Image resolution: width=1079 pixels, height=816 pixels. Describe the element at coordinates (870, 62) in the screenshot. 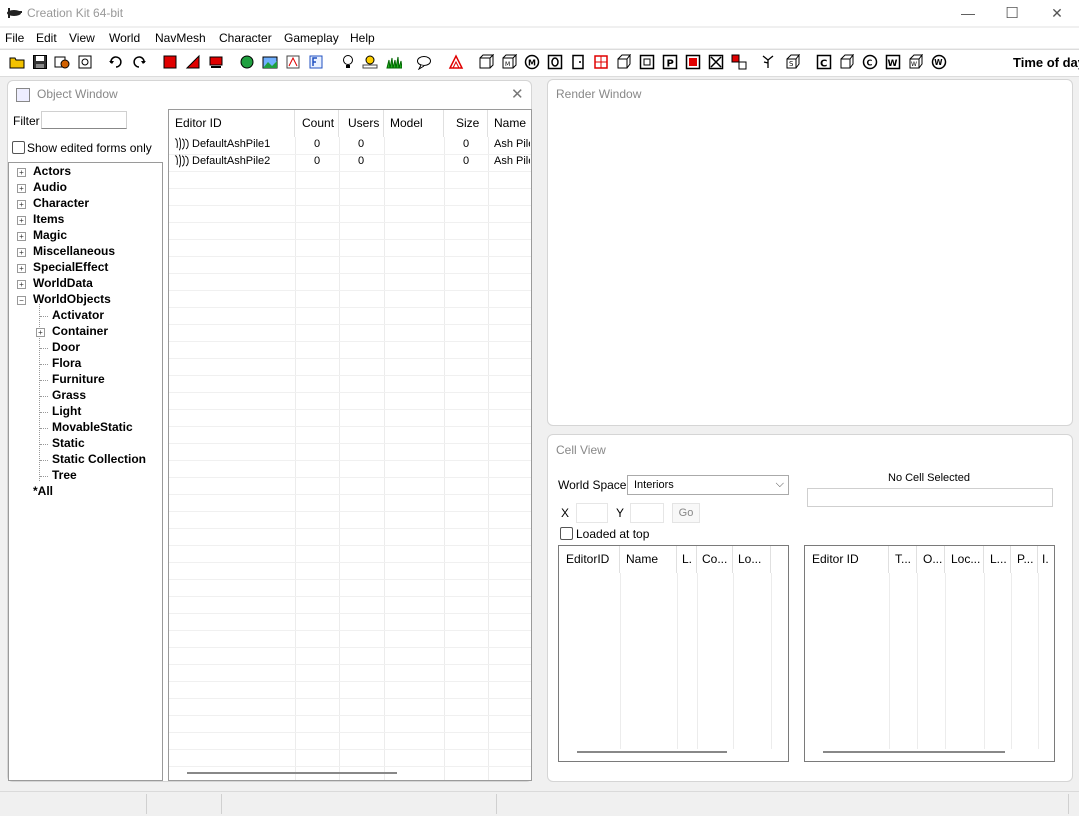

I see `circle-c-icon: C` at that location.